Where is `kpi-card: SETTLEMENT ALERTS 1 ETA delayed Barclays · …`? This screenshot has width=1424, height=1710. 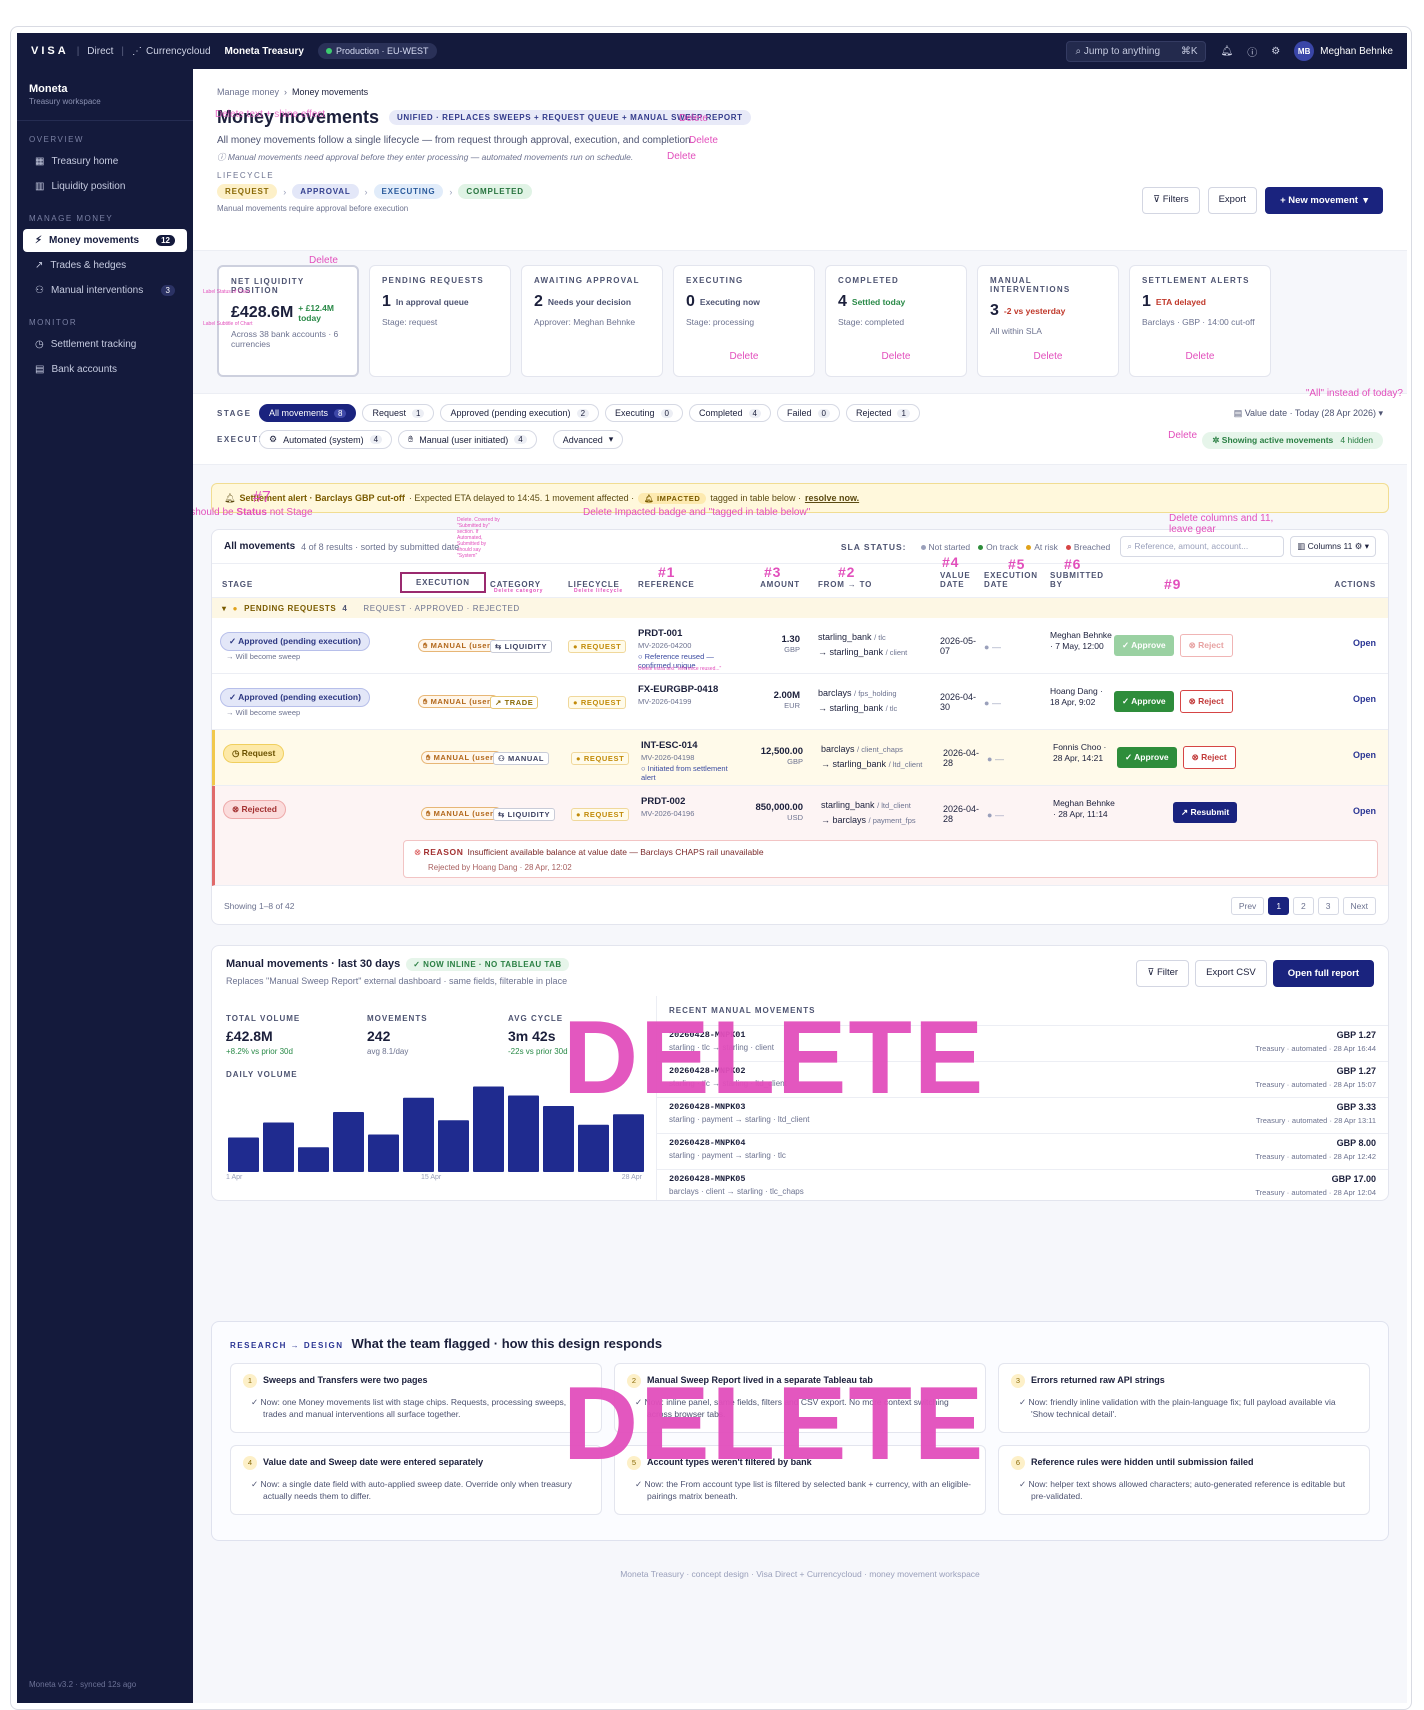
kpi-card: SETTLEMENT ALERTS 1 ETA delayed Barclays · … is located at coordinates (1200, 321).